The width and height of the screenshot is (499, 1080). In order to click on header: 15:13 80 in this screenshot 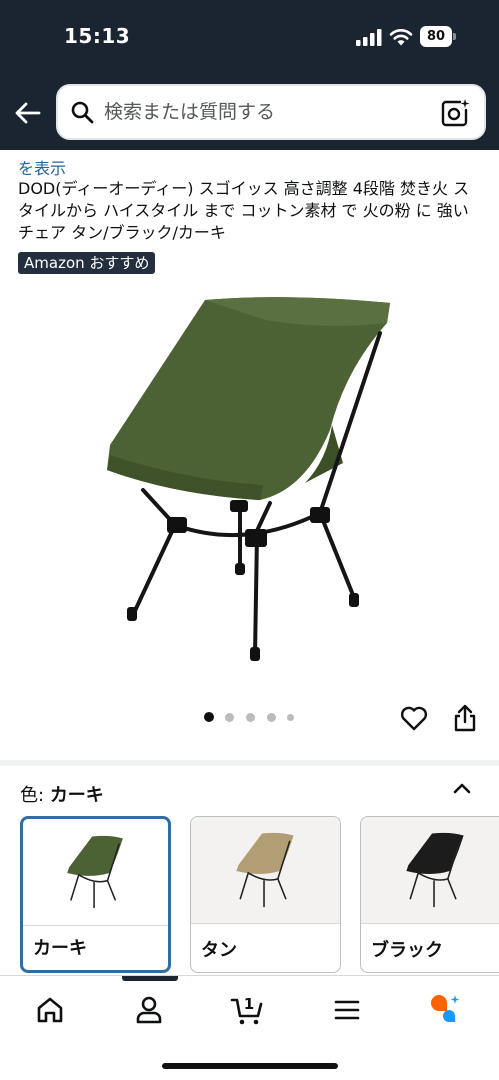, I will do `click(249, 75)`.